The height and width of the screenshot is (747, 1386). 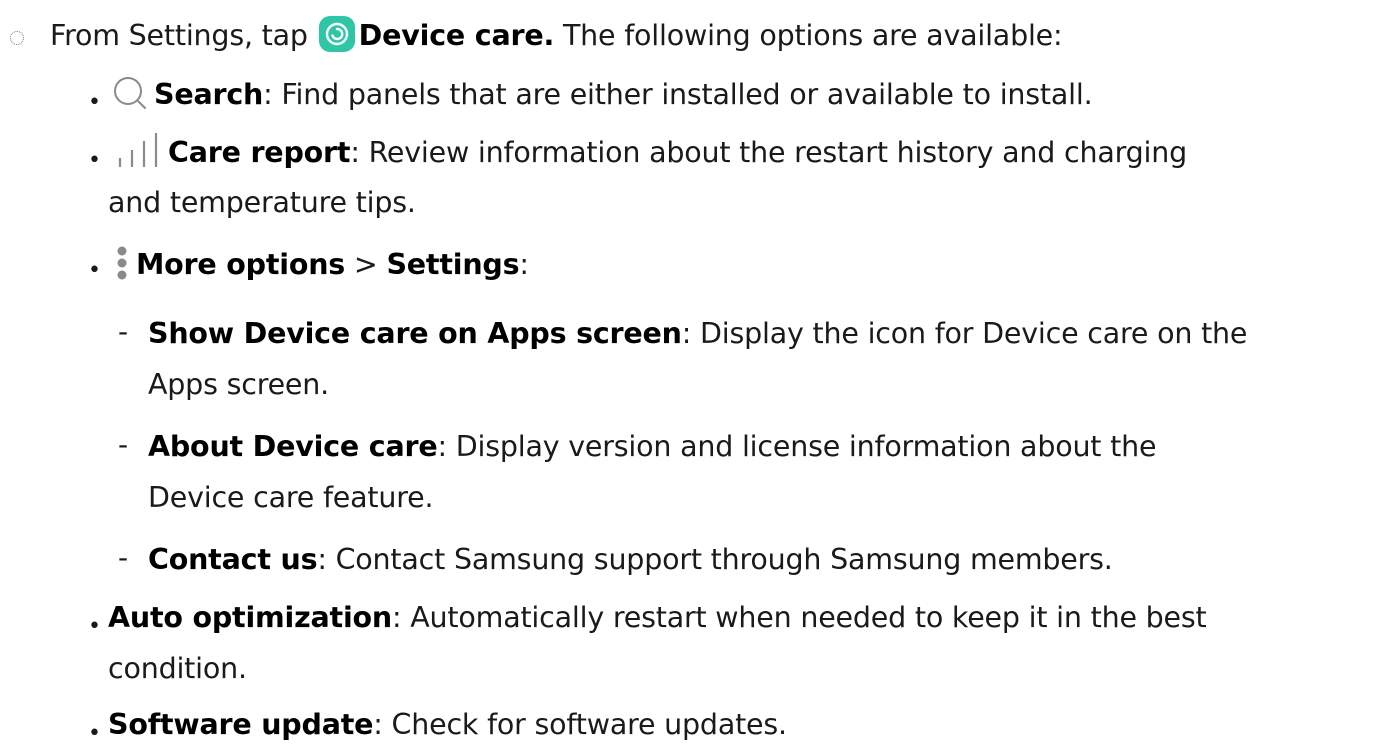 I want to click on intro-suffix: The following options are available:, so click(x=812, y=35).